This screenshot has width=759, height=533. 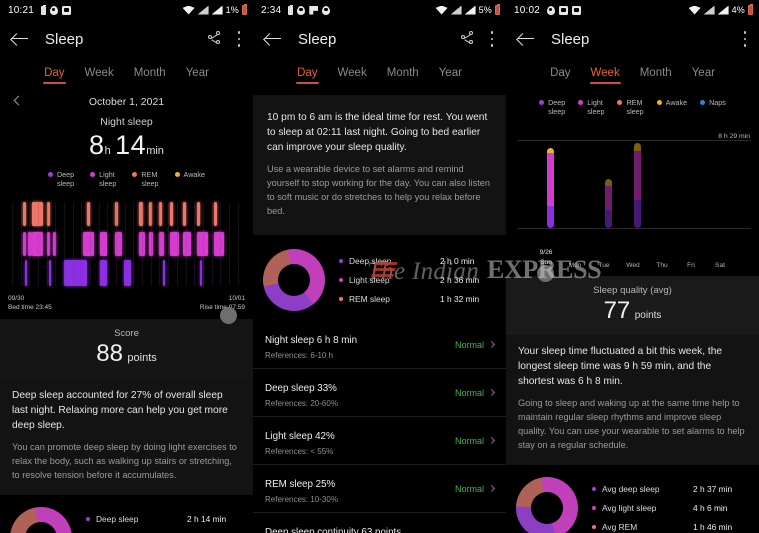 I want to click on table-row: REM sleep 25% References: 10-30% Normal, so click(x=379, y=487).